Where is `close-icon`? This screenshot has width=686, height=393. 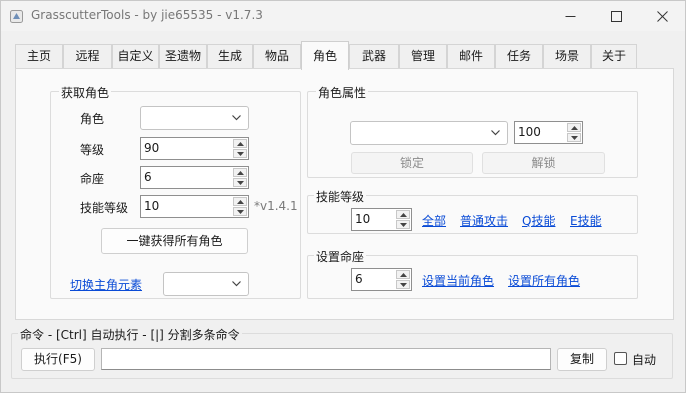 close-icon is located at coordinates (662, 16).